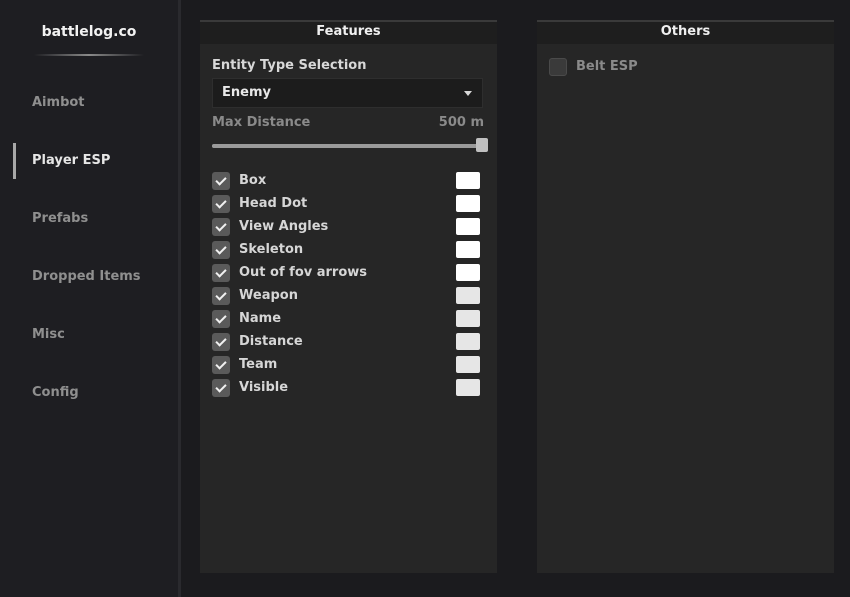 The height and width of the screenshot is (597, 850). I want to click on slider-thumb, so click(482, 145).